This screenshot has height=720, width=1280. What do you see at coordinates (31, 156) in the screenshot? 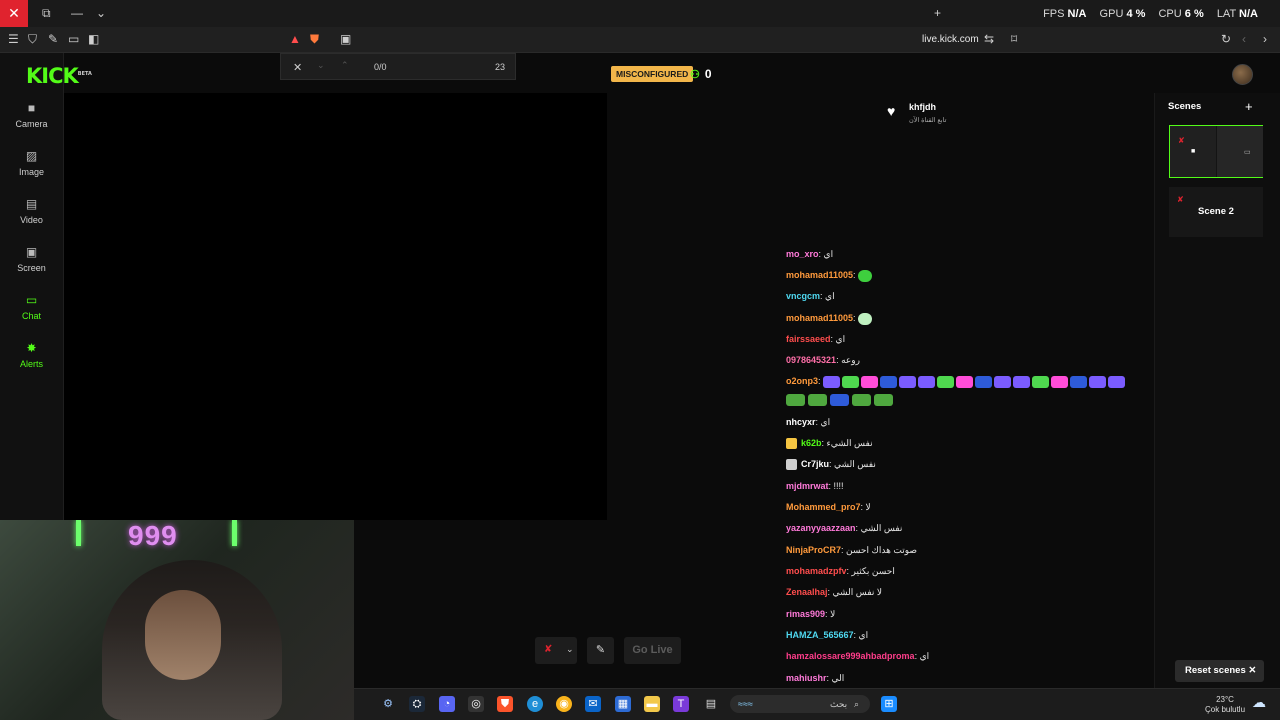
I see `image-icon: ▨` at bounding box center [31, 156].